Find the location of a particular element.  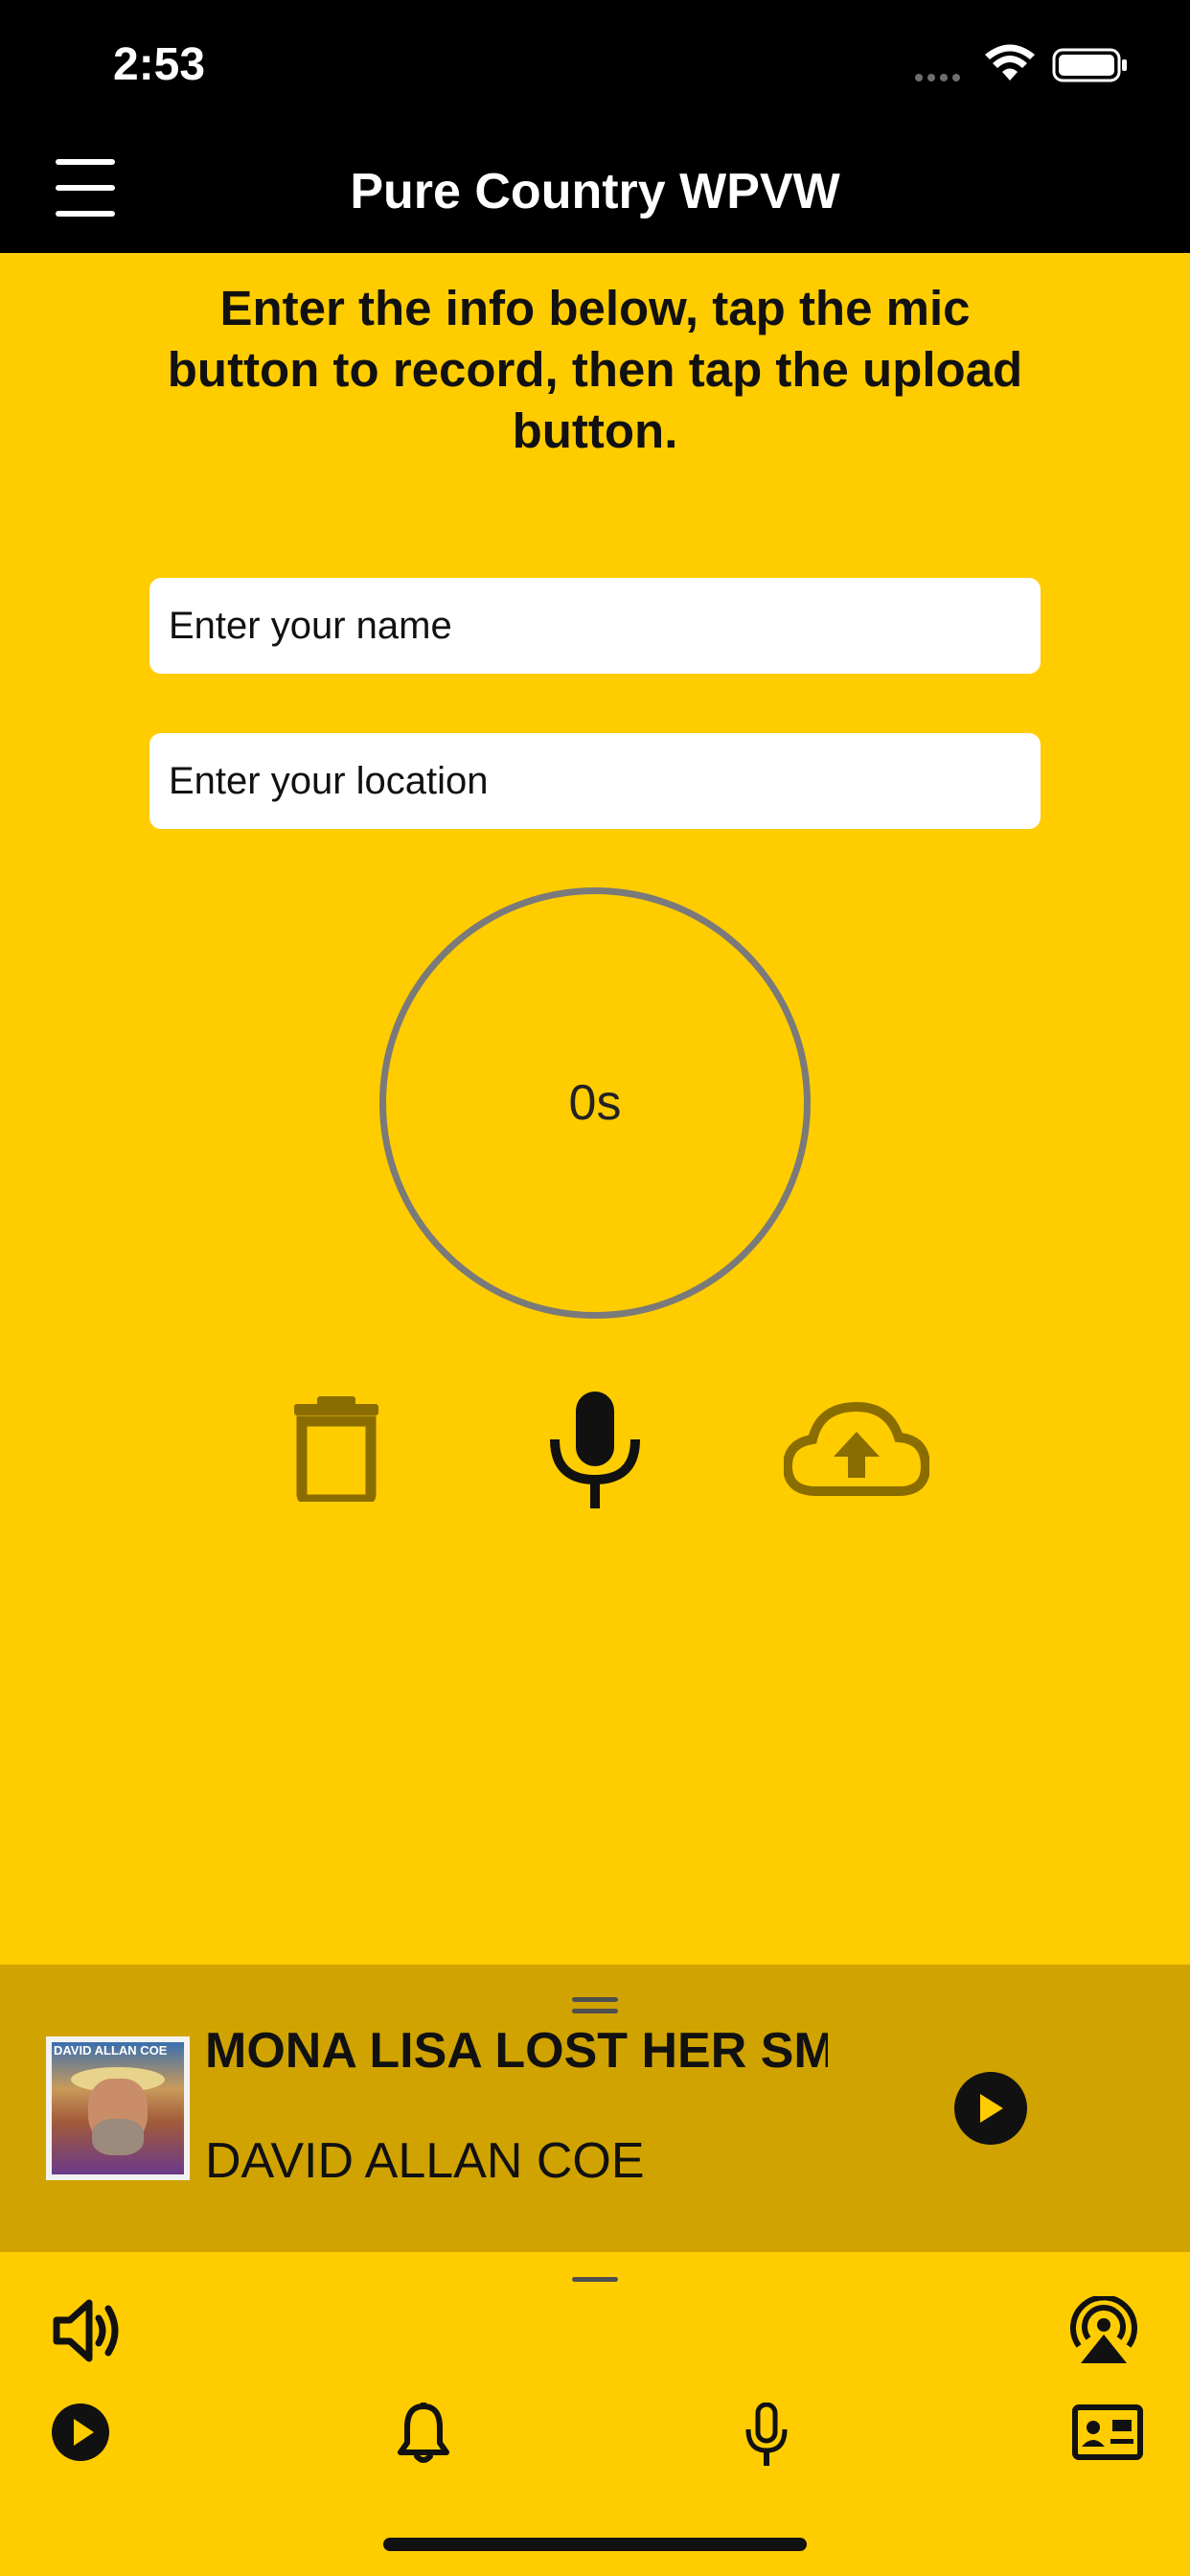

status-time: 2:53 is located at coordinates (159, 64).